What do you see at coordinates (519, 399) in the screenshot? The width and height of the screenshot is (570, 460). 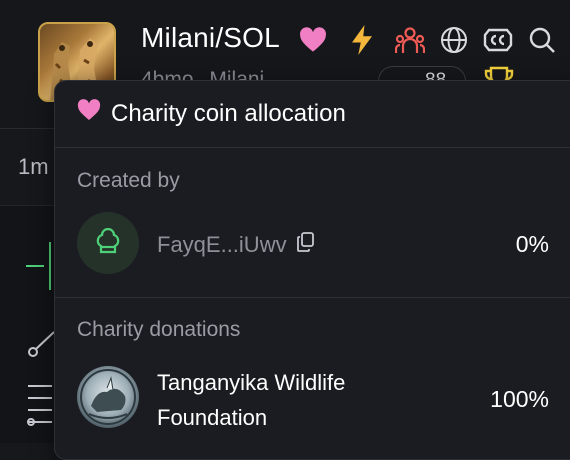 I see `charity-percent: 100%` at bounding box center [519, 399].